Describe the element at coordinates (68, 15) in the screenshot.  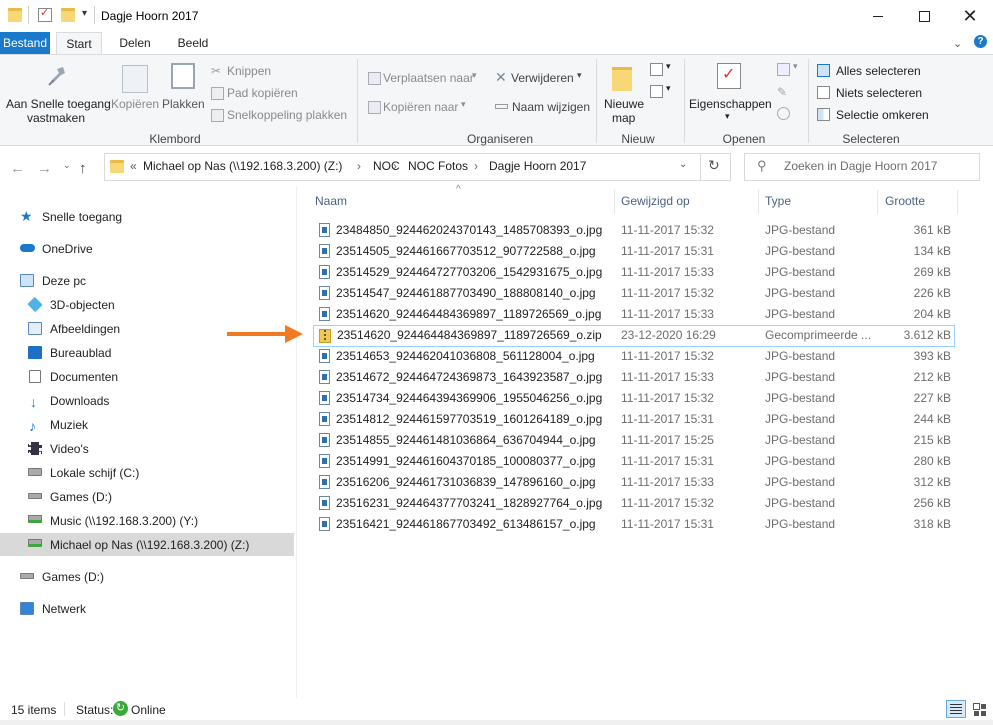
I see `new-folder-quick-icon` at that location.